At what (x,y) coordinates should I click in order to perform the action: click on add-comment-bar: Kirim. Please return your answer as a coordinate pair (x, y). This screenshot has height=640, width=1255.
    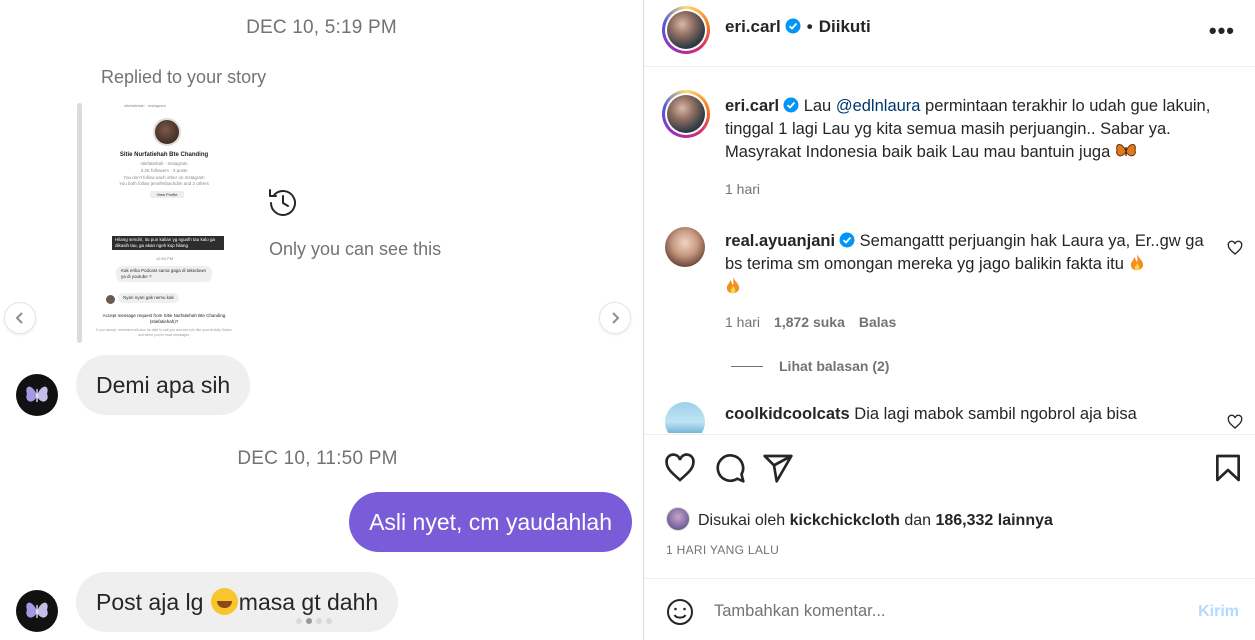
    Looking at the image, I should click on (949, 609).